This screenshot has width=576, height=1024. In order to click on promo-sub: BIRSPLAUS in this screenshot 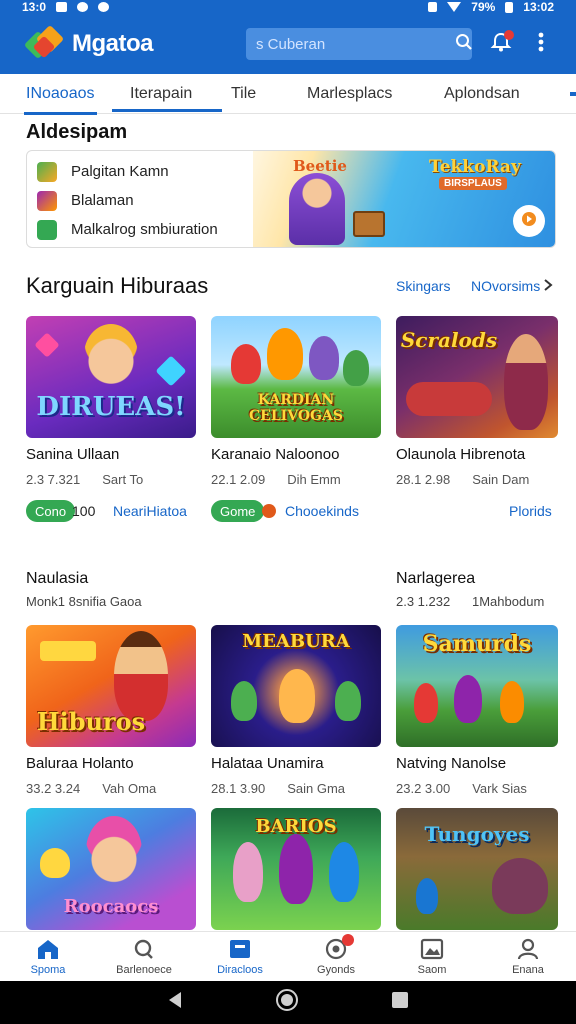, I will do `click(473, 183)`.